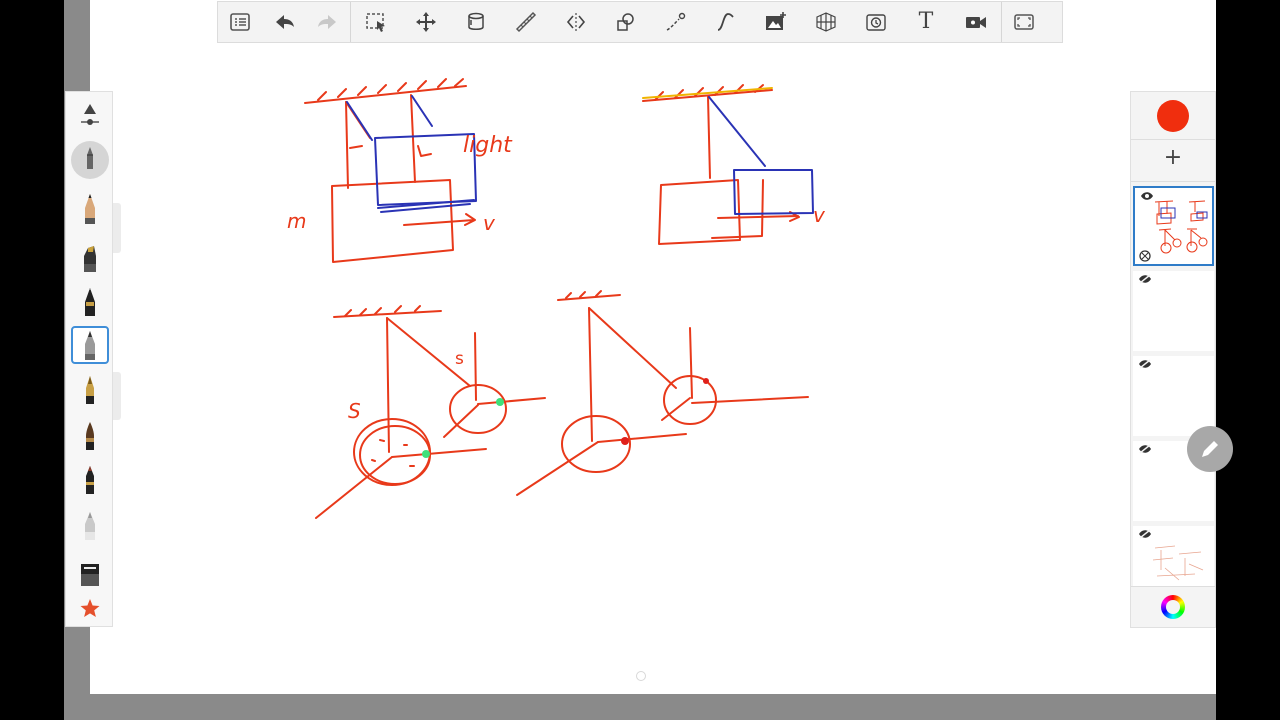 This screenshot has height=720, width=1280. Describe the element at coordinates (90, 301) in the screenshot. I see `ink-pen-icon` at that location.